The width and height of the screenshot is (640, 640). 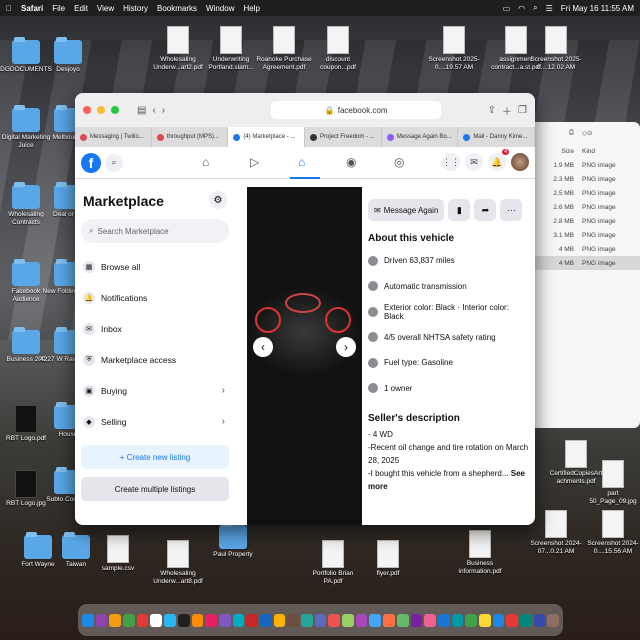 I want to click on desktop-file: discount coupon...pdf, so click(x=338, y=49).